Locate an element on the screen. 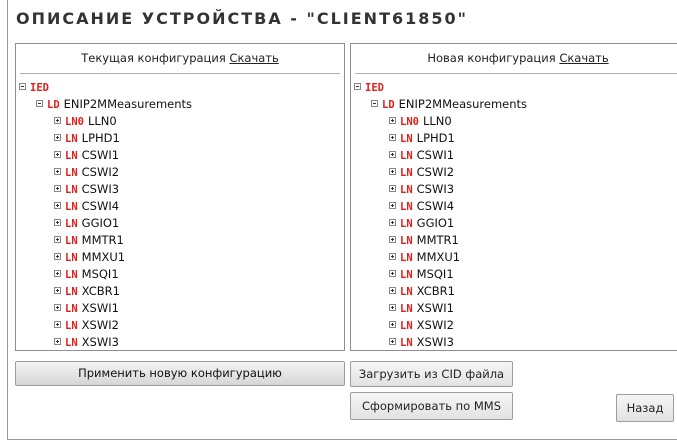 This screenshot has height=443, width=677. node-name: CSWI3 is located at coordinates (100, 189).